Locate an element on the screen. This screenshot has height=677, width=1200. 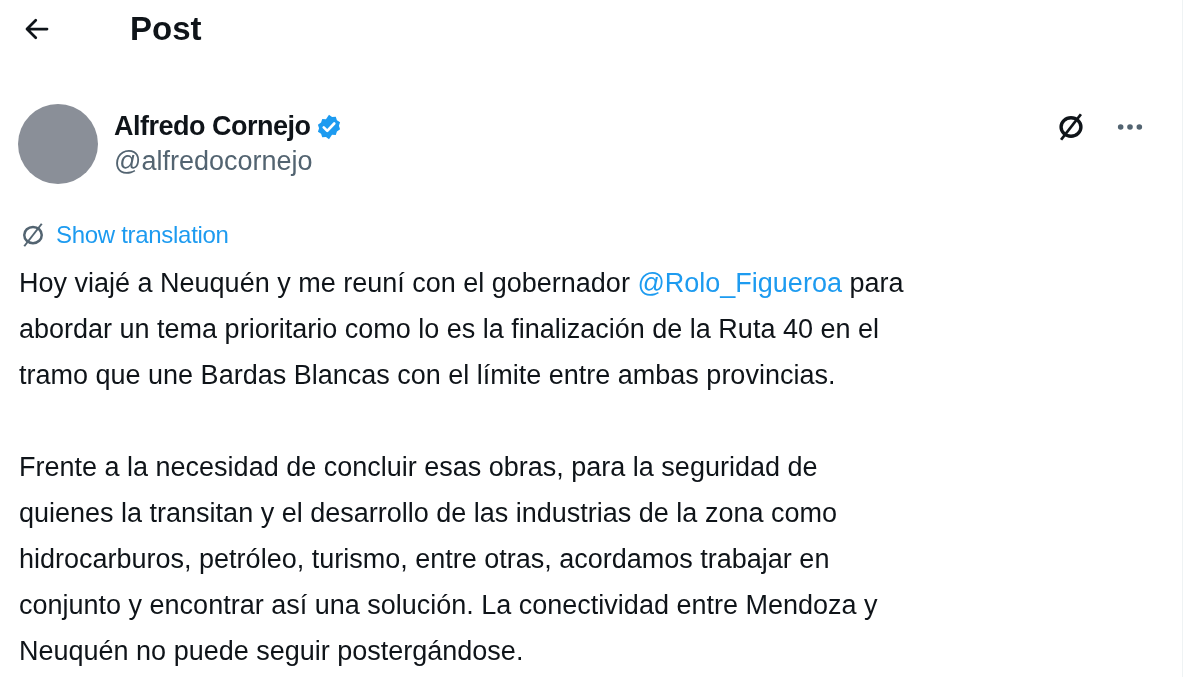
post-text-line: Frente a la necesidad de concluir esas obras, para la seguridad de is located at coordinates (419, 467).